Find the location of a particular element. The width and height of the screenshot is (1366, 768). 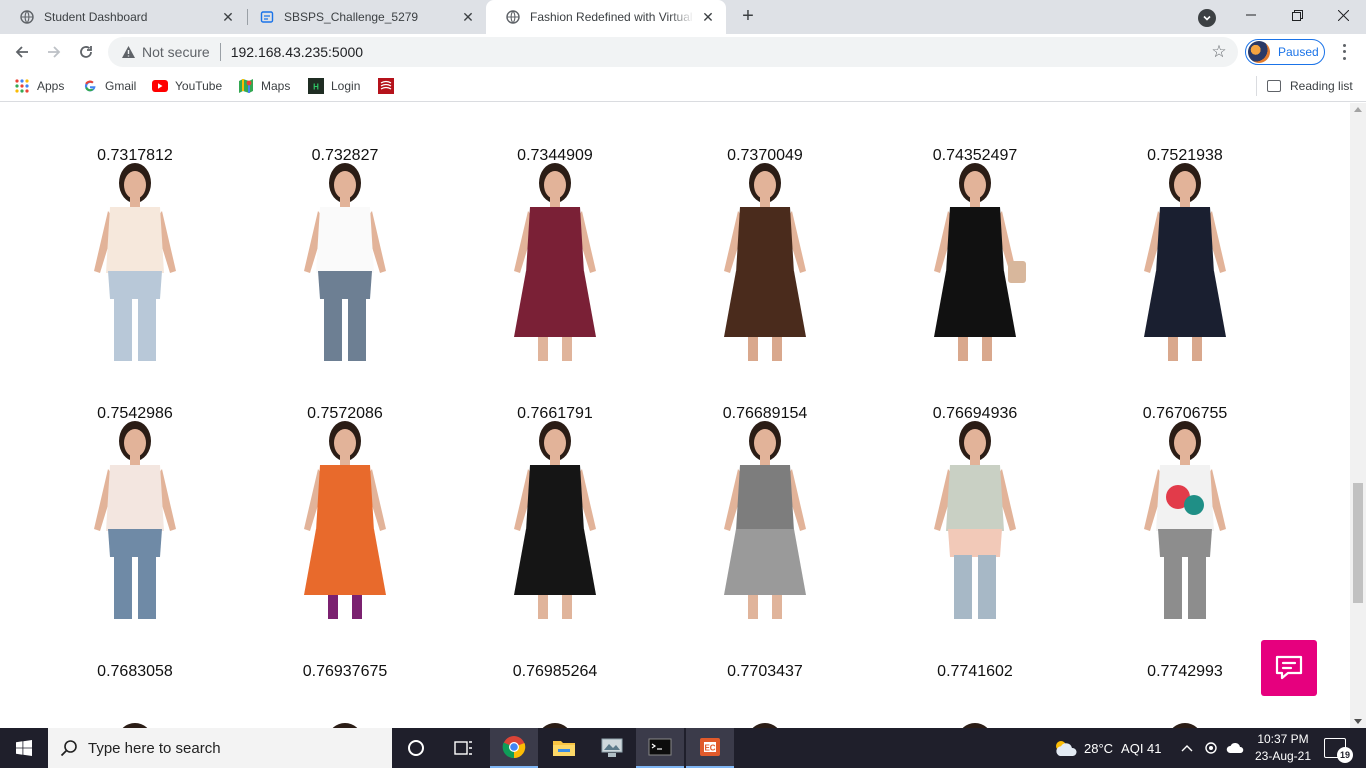

reload-button is located at coordinates (86, 52).